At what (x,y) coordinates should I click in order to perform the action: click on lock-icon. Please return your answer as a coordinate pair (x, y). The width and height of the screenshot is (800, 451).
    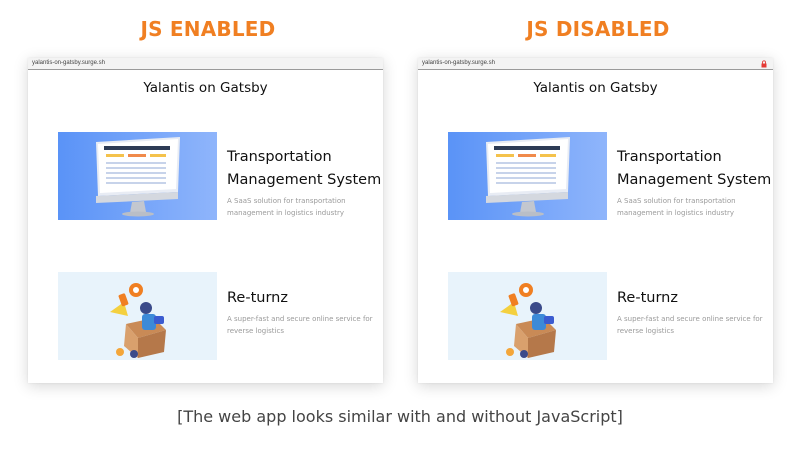
    Looking at the image, I should click on (764, 64).